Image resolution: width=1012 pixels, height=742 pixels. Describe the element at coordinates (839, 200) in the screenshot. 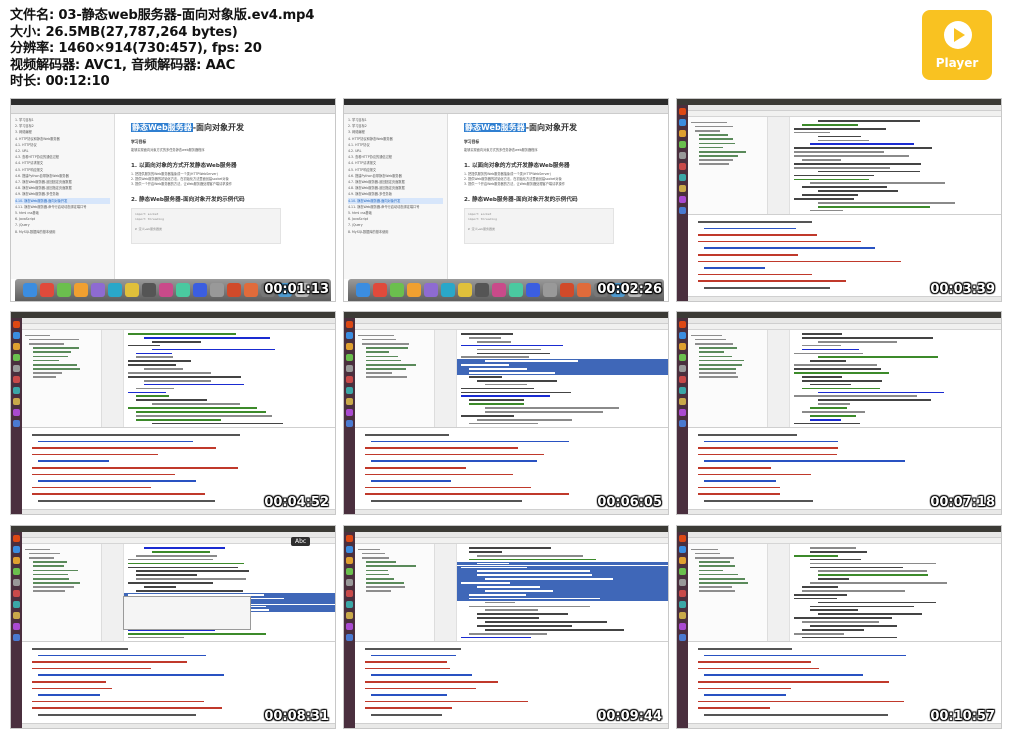

I see `video-thumbnail: 00:03:39` at that location.